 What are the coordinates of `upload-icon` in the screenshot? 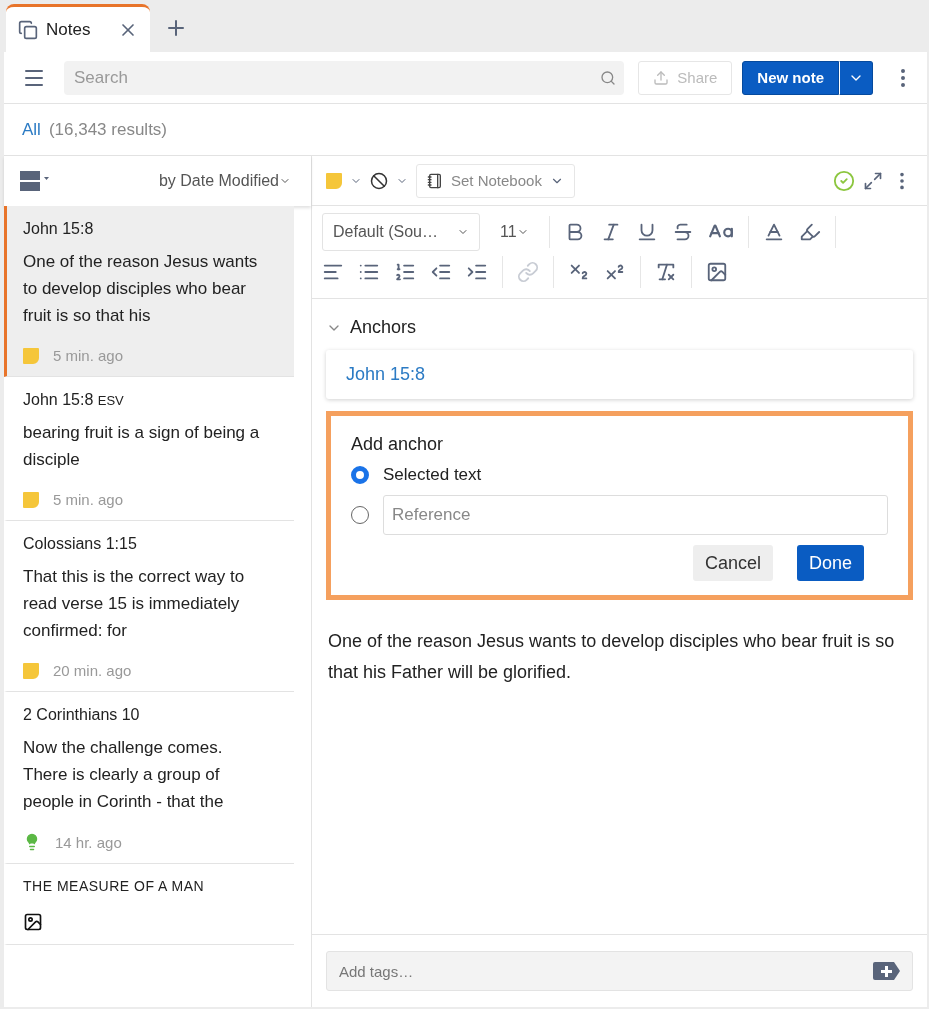 It's located at (661, 77).